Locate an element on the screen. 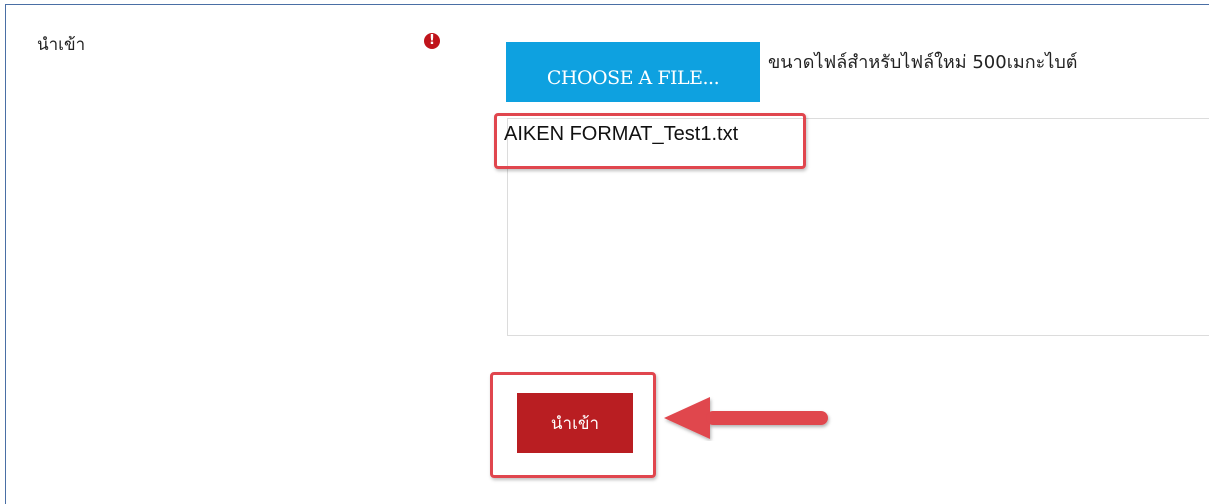 Image resolution: width=1209 pixels, height=504 pixels. field-label-import: นำเข้า is located at coordinates (61, 45).